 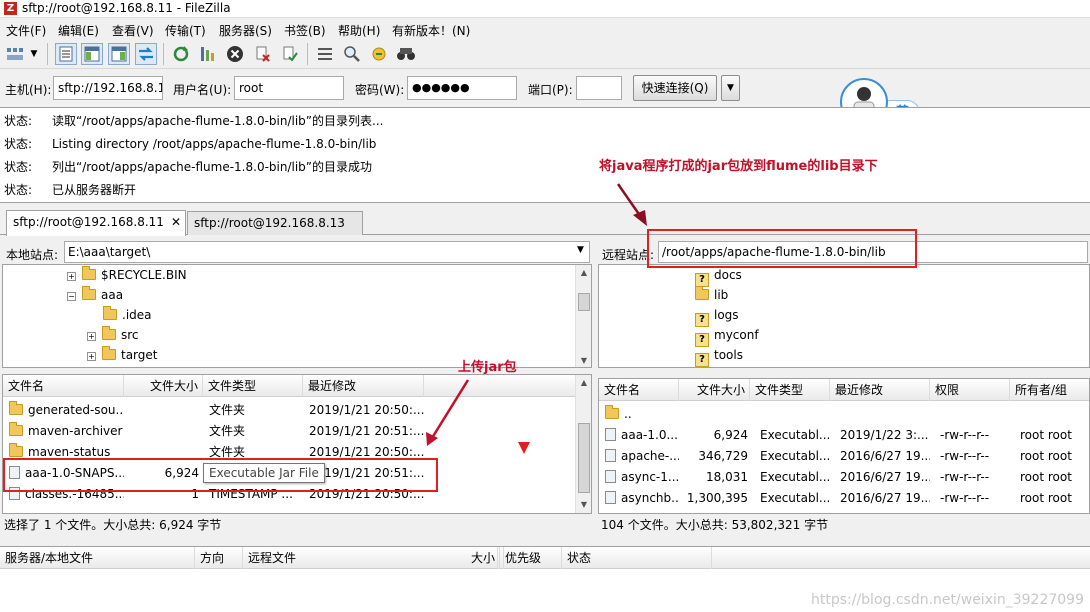 What do you see at coordinates (448, 412) in the screenshot?
I see `upload-annotation-arrow` at bounding box center [448, 412].